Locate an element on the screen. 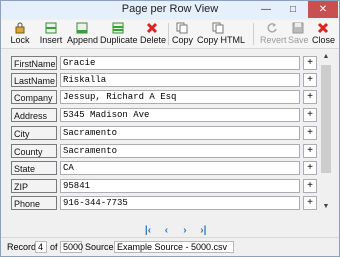  append-row-icon is located at coordinates (82, 28).